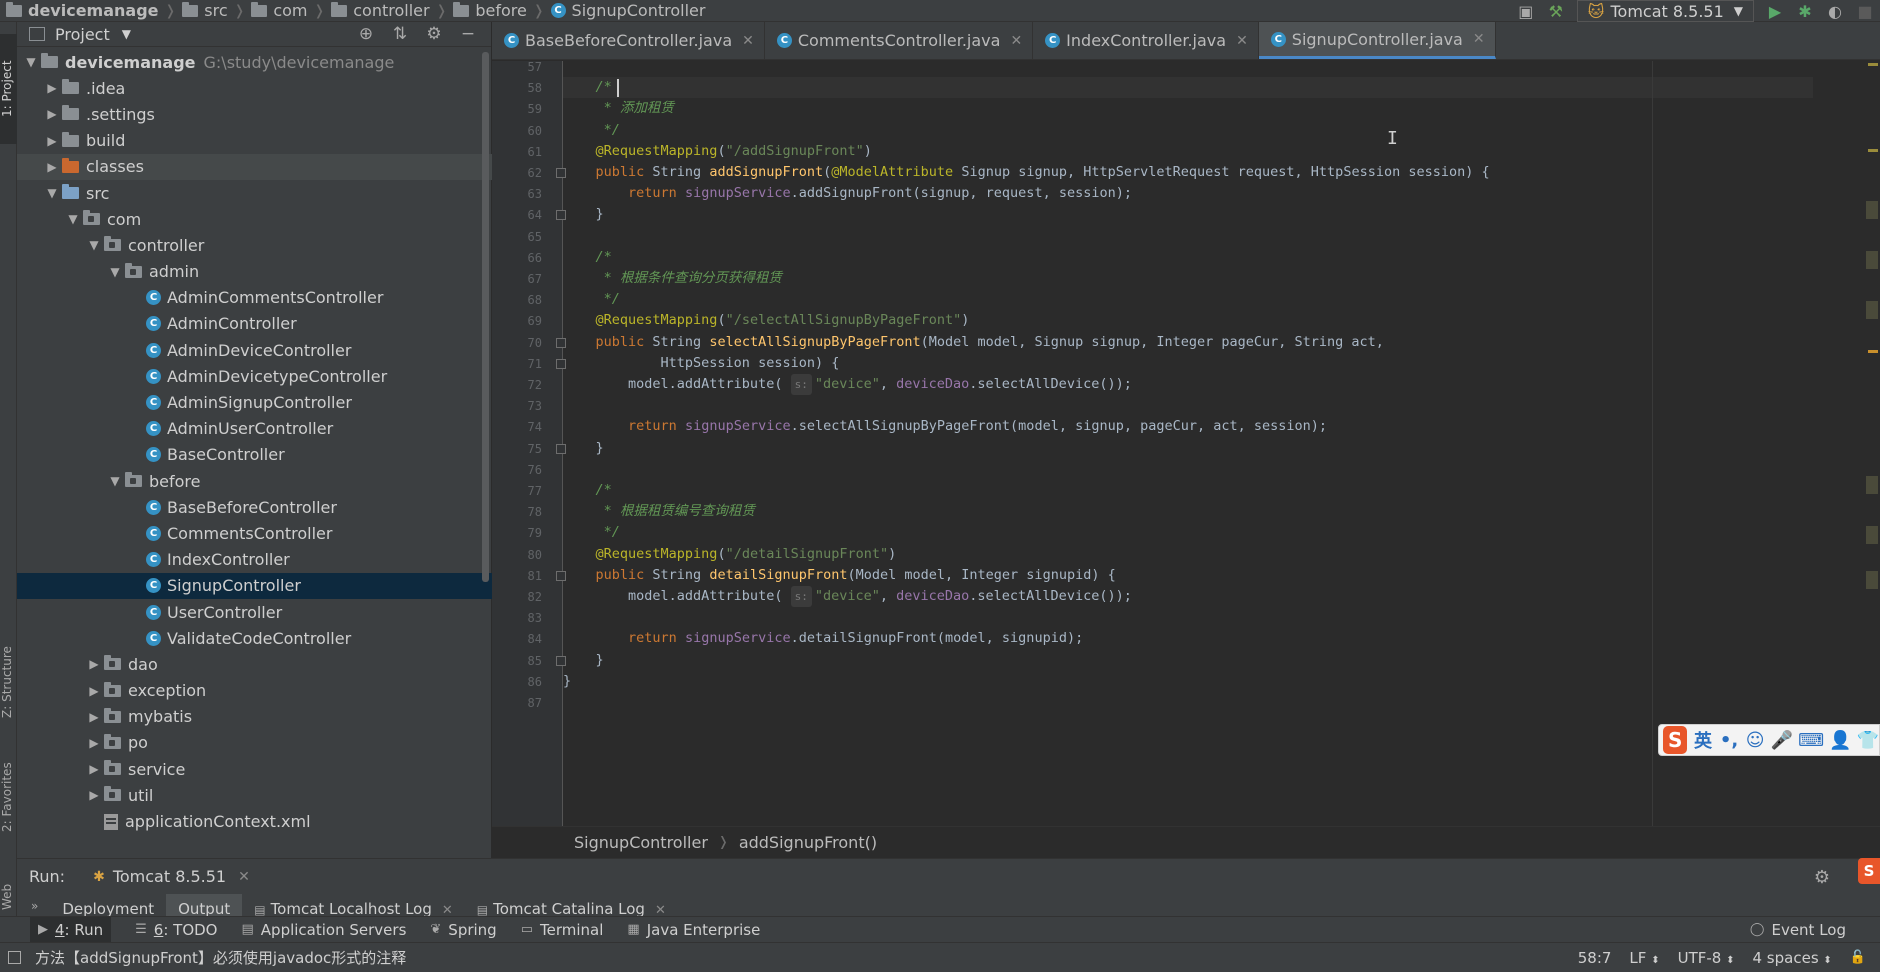 The height and width of the screenshot is (972, 1880). Describe the element at coordinates (254, 769) in the screenshot. I see `tree-node: ▶ service` at that location.